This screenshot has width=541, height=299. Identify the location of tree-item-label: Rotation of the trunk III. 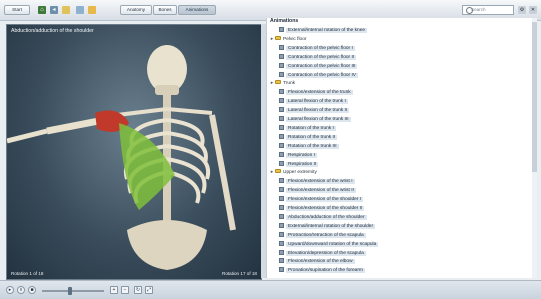
(312, 146).